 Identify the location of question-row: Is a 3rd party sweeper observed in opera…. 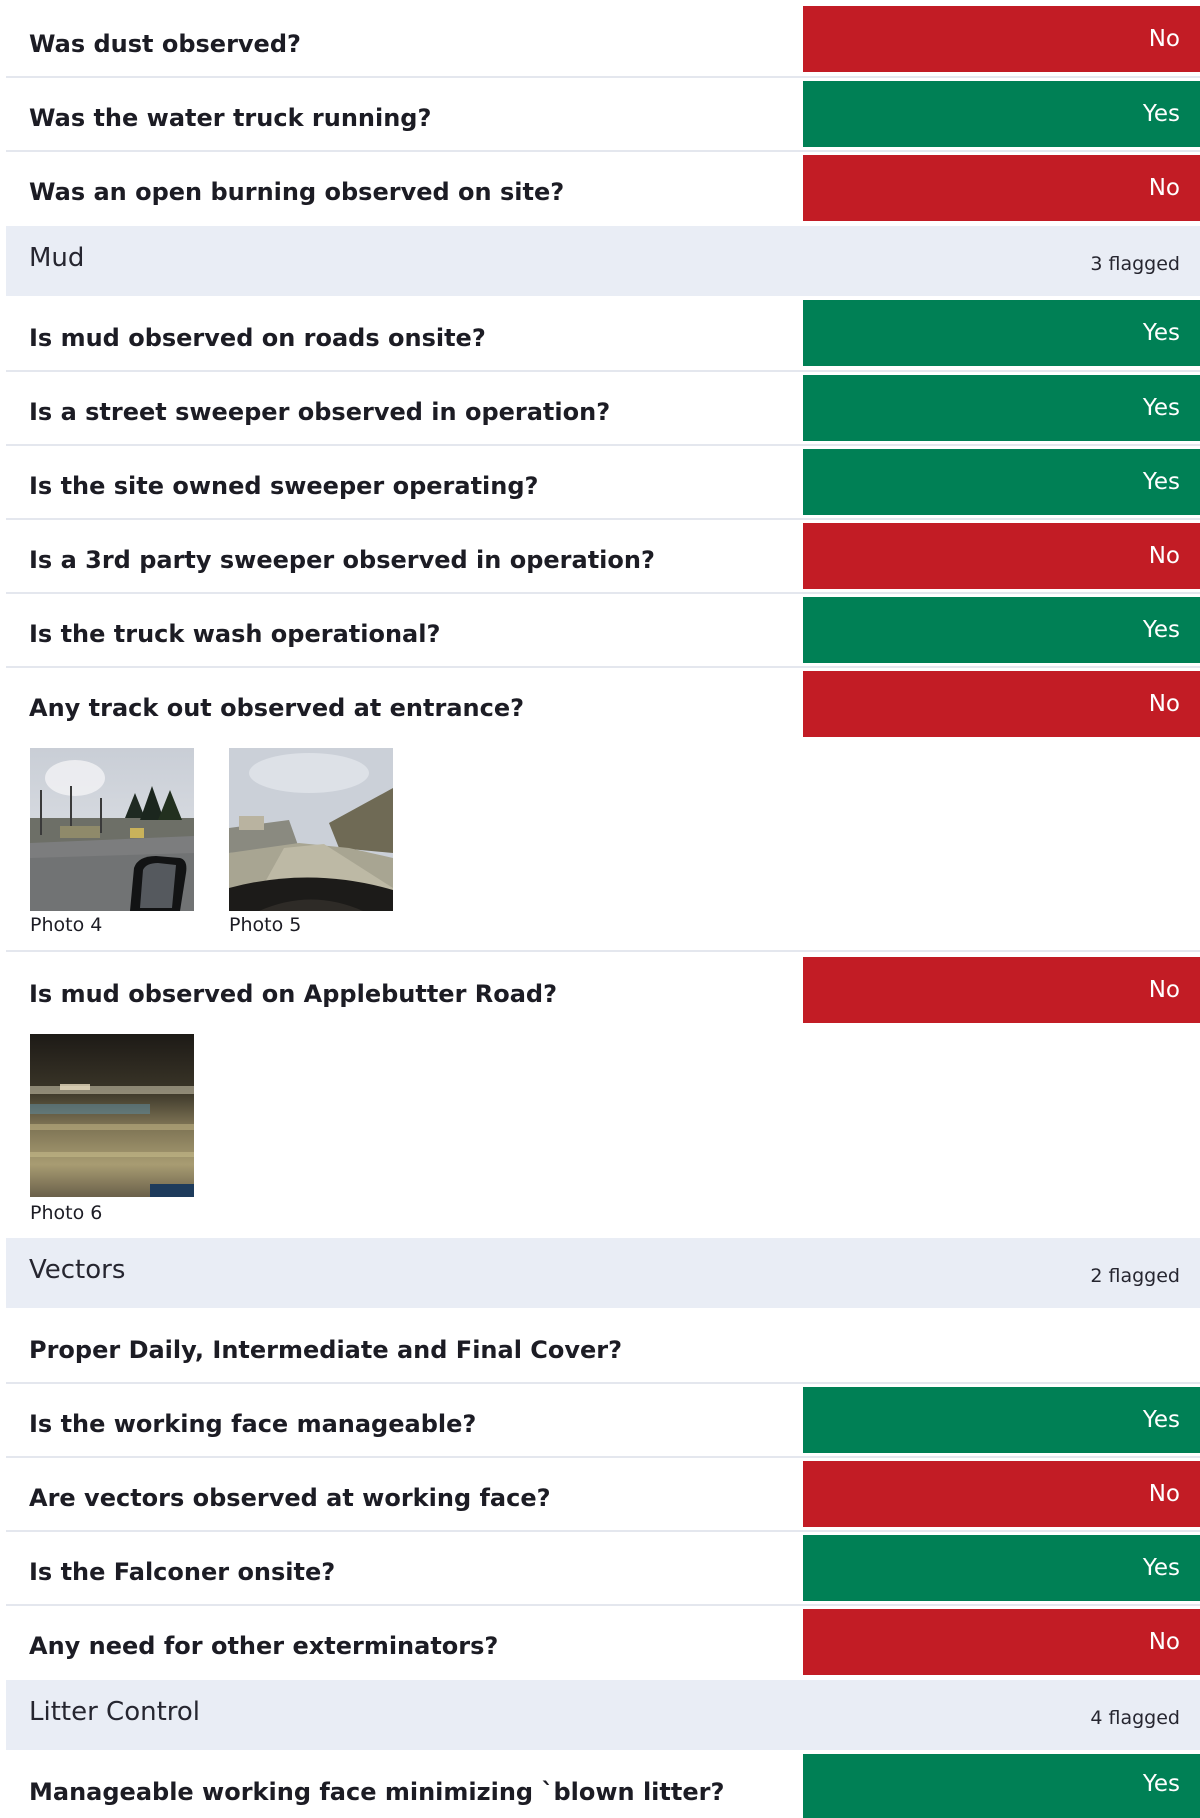
(603, 557).